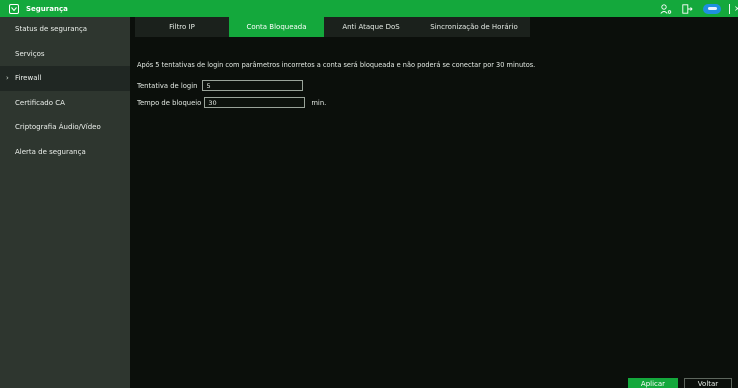  I want to click on login-attempts-row: Tentativa de login, so click(220, 85).